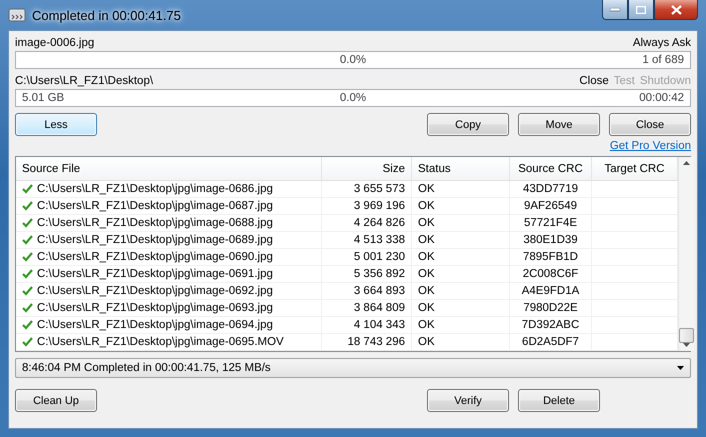 This screenshot has height=437, width=706. What do you see at coordinates (468, 124) in the screenshot?
I see `action-button: Copy` at bounding box center [468, 124].